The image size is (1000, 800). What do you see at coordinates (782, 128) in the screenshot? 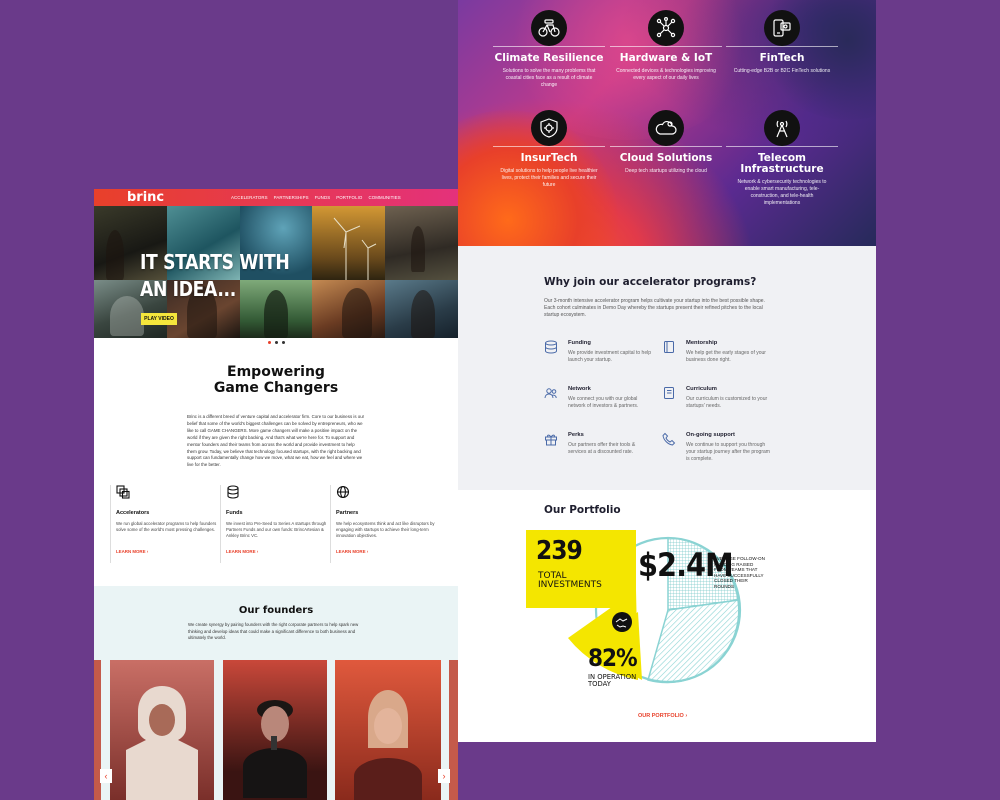
I see `antenna-tower-icon` at bounding box center [782, 128].